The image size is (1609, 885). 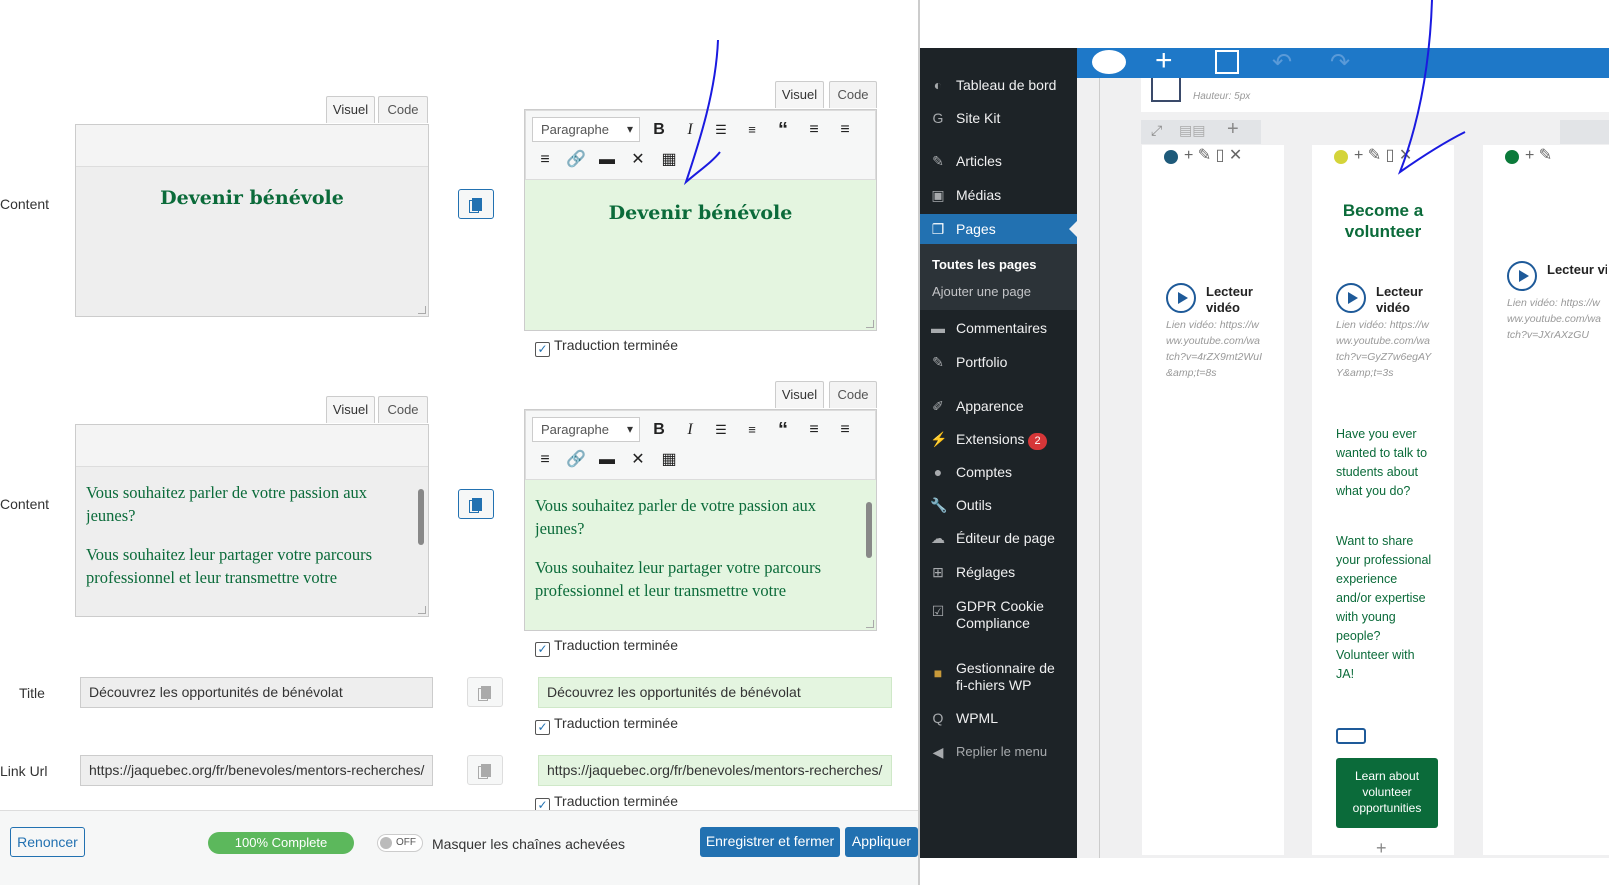 I want to click on annotation-strokes, so click(x=1074, y=93).